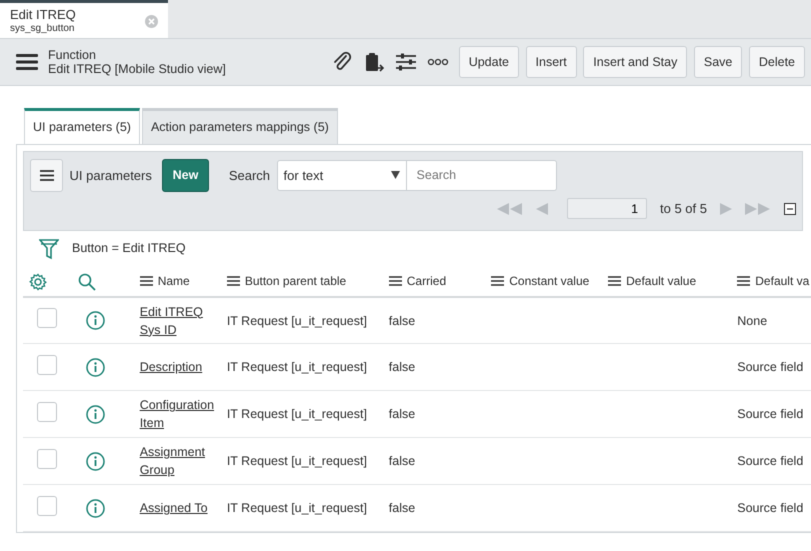 This screenshot has height=551, width=811. Describe the element at coordinates (177, 320) in the screenshot. I see `name-link: Edit ITREQ Sys ID` at that location.